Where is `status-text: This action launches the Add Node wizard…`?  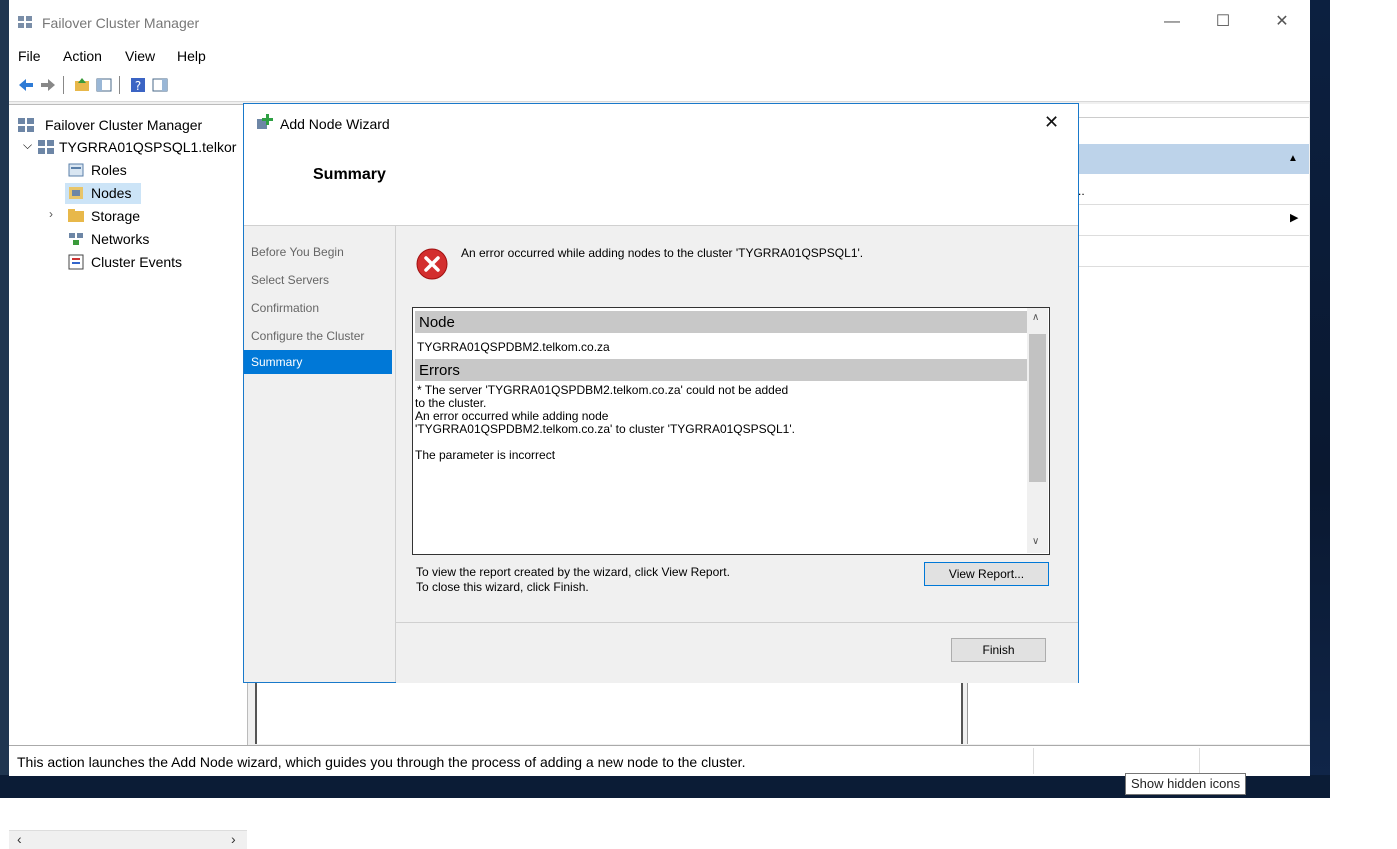 status-text: This action launches the Add Node wizard… is located at coordinates (381, 762).